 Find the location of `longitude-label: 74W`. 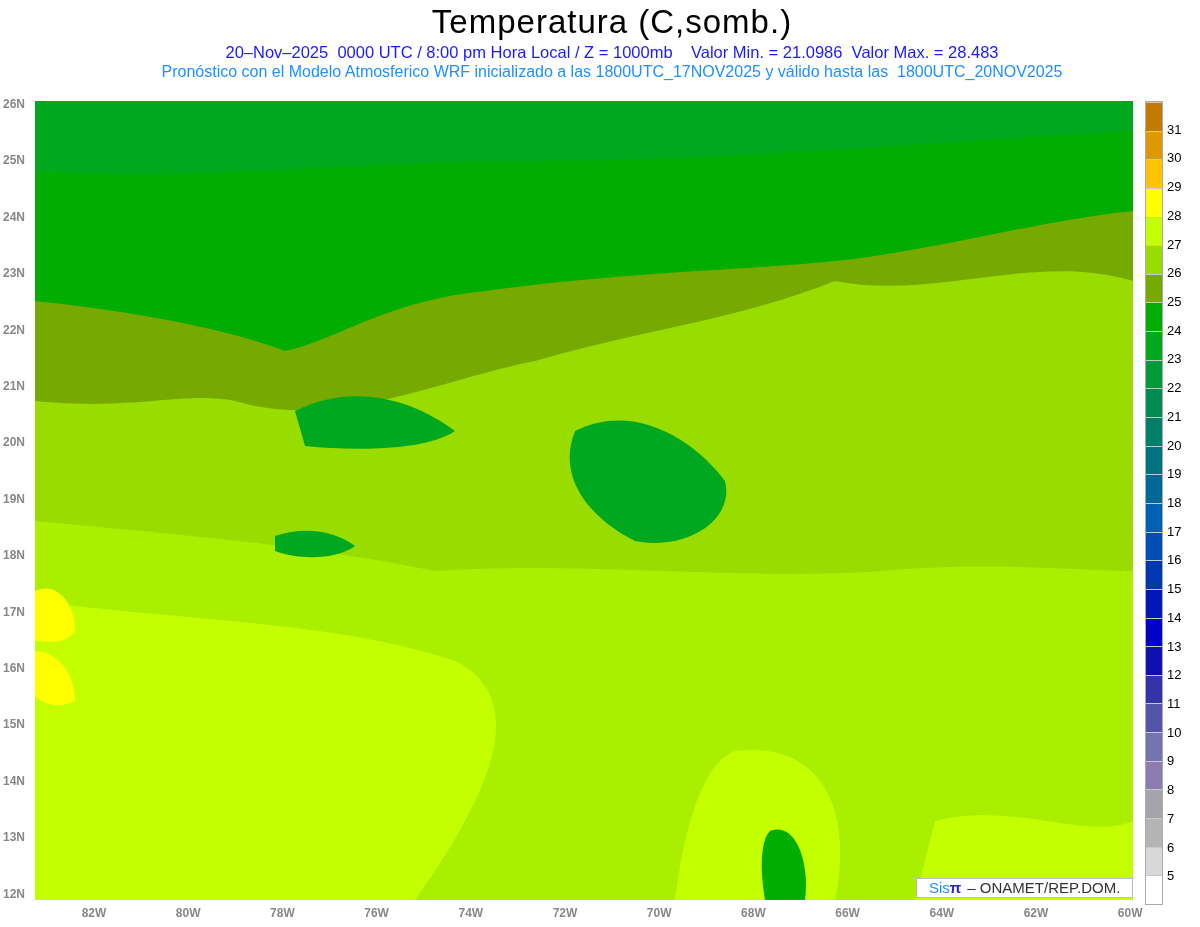

longitude-label: 74W is located at coordinates (471, 913).